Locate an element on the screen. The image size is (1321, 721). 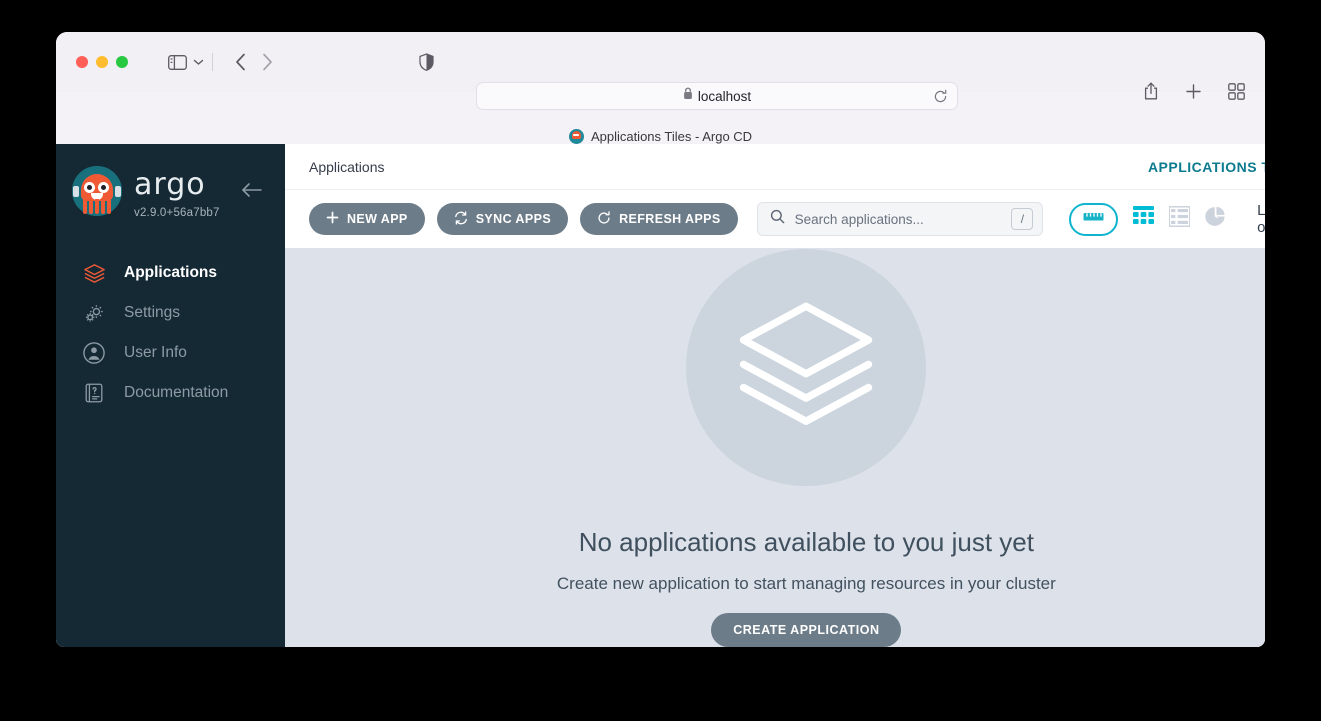
lock-icon is located at coordinates (688, 96).